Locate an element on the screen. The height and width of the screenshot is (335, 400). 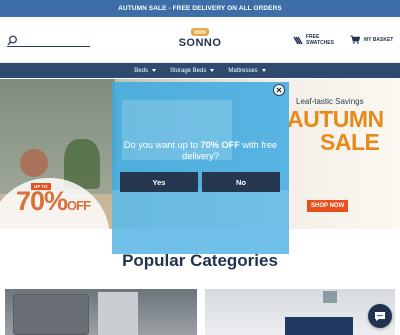
site-header: SONNO FREE SWATCHES MY BASKET is located at coordinates (200, 40).